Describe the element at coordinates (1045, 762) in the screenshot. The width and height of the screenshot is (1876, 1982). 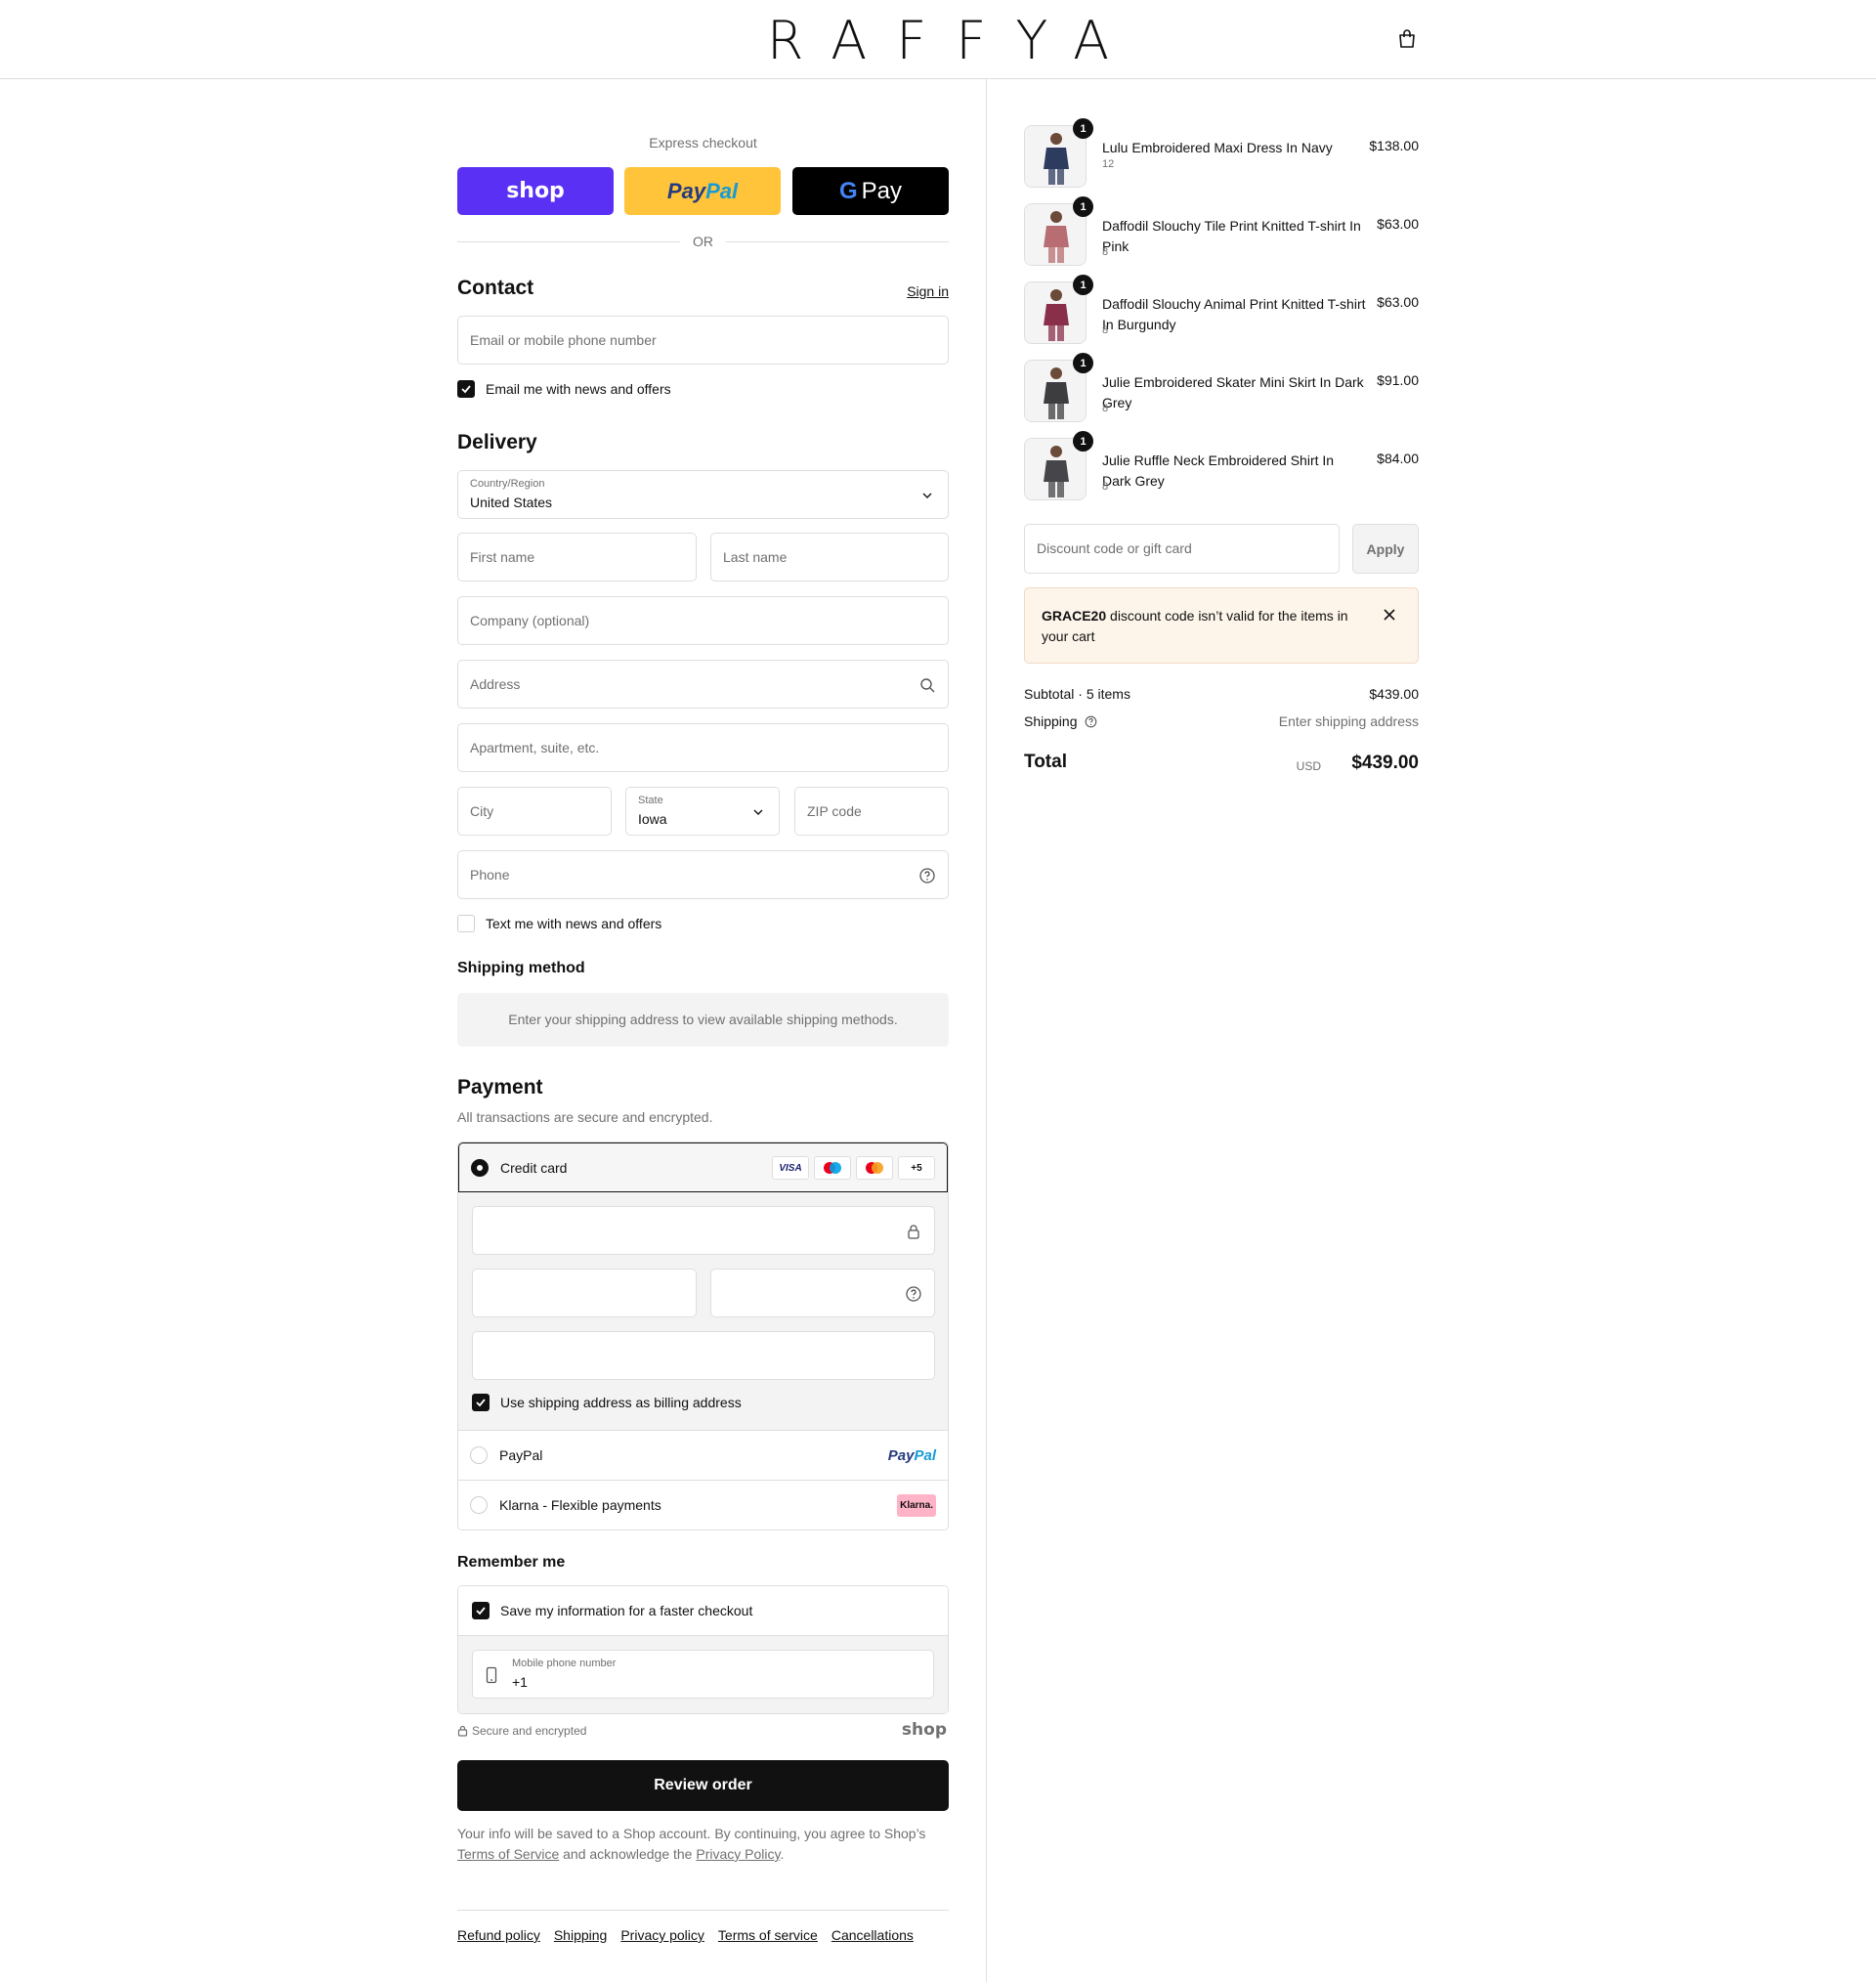
I see `total-label: Total` at that location.